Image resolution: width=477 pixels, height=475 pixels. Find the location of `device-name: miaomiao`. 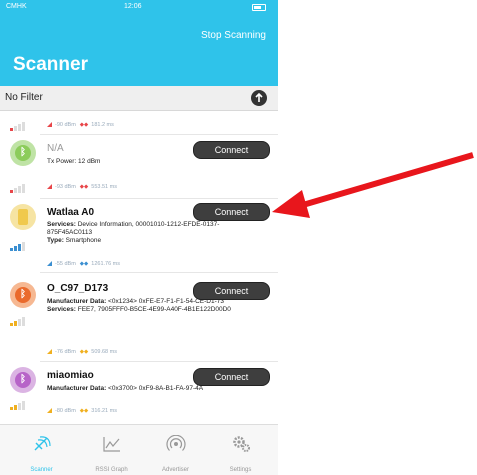

device-name: miaomiao is located at coordinates (70, 375).